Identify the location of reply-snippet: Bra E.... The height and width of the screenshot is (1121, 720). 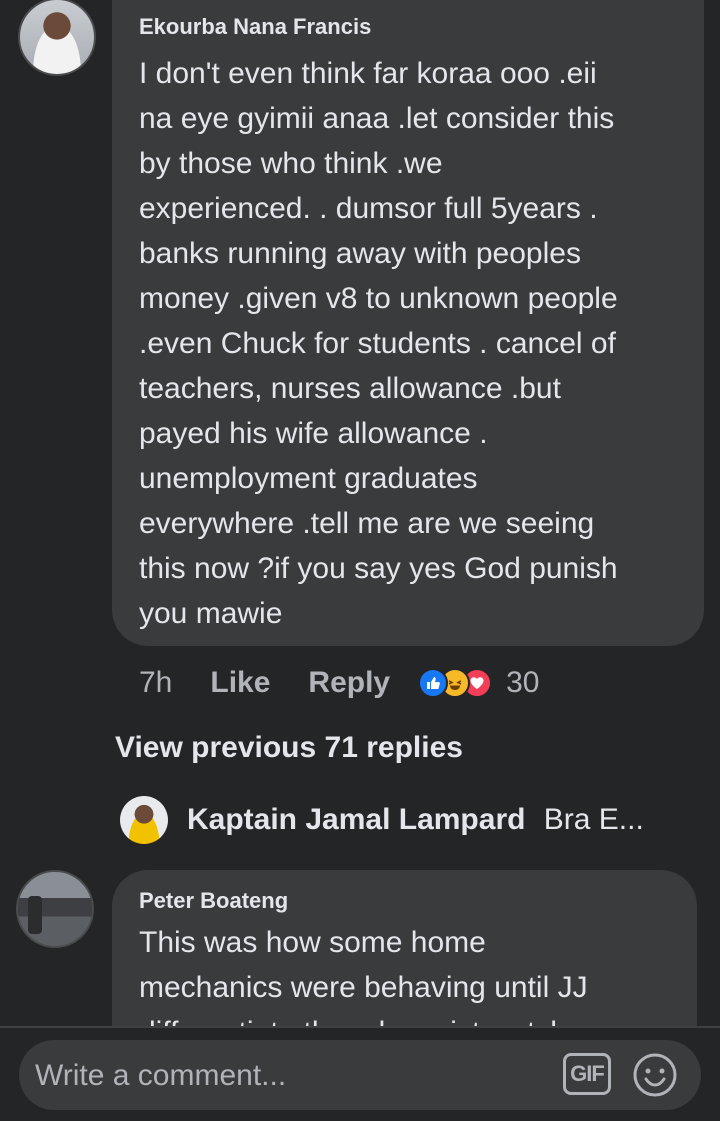
(593, 819).